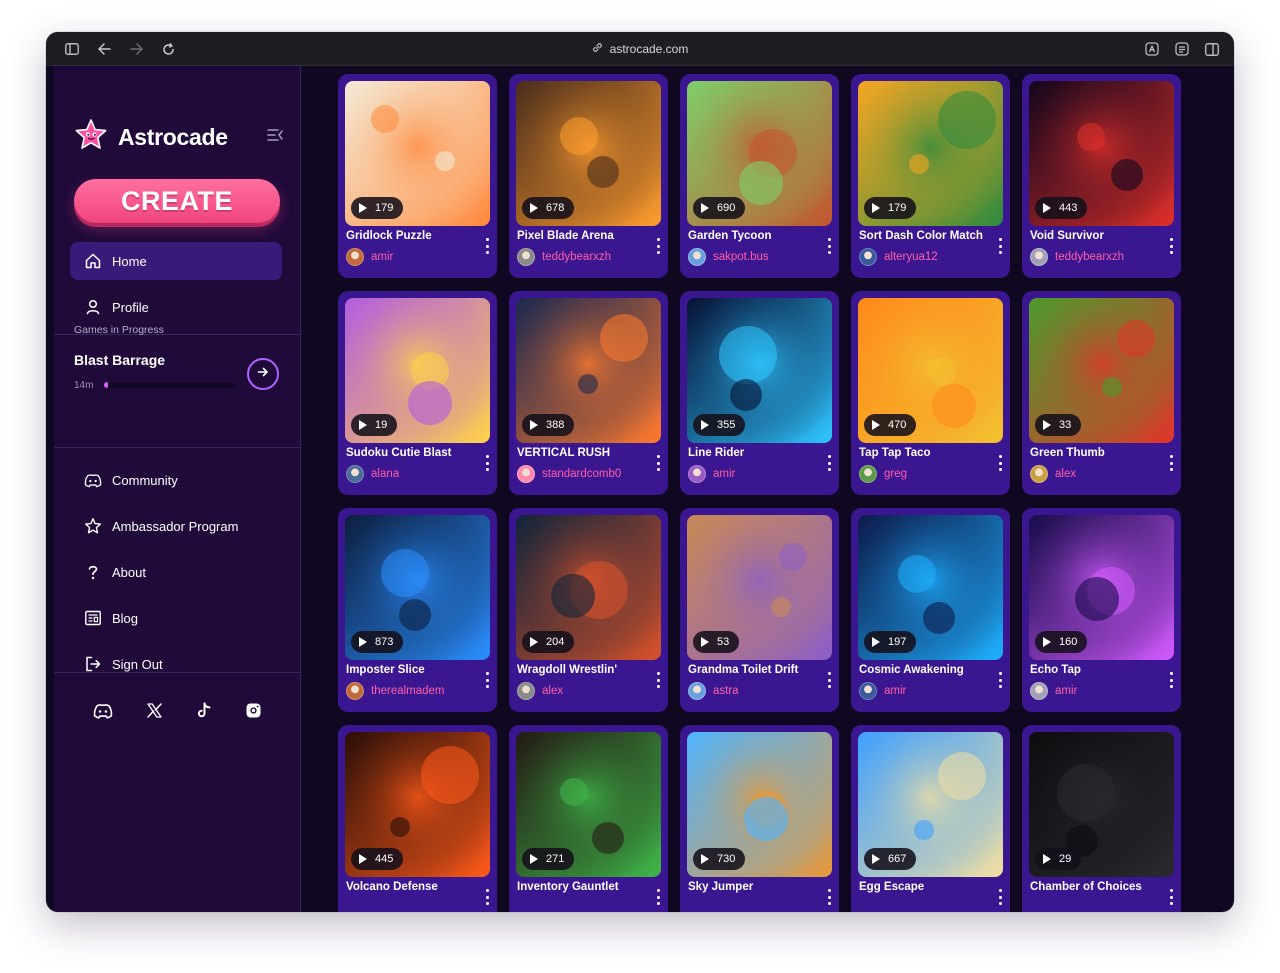 The image size is (1280, 973). I want to click on game-thumbnail: 690, so click(759, 153).